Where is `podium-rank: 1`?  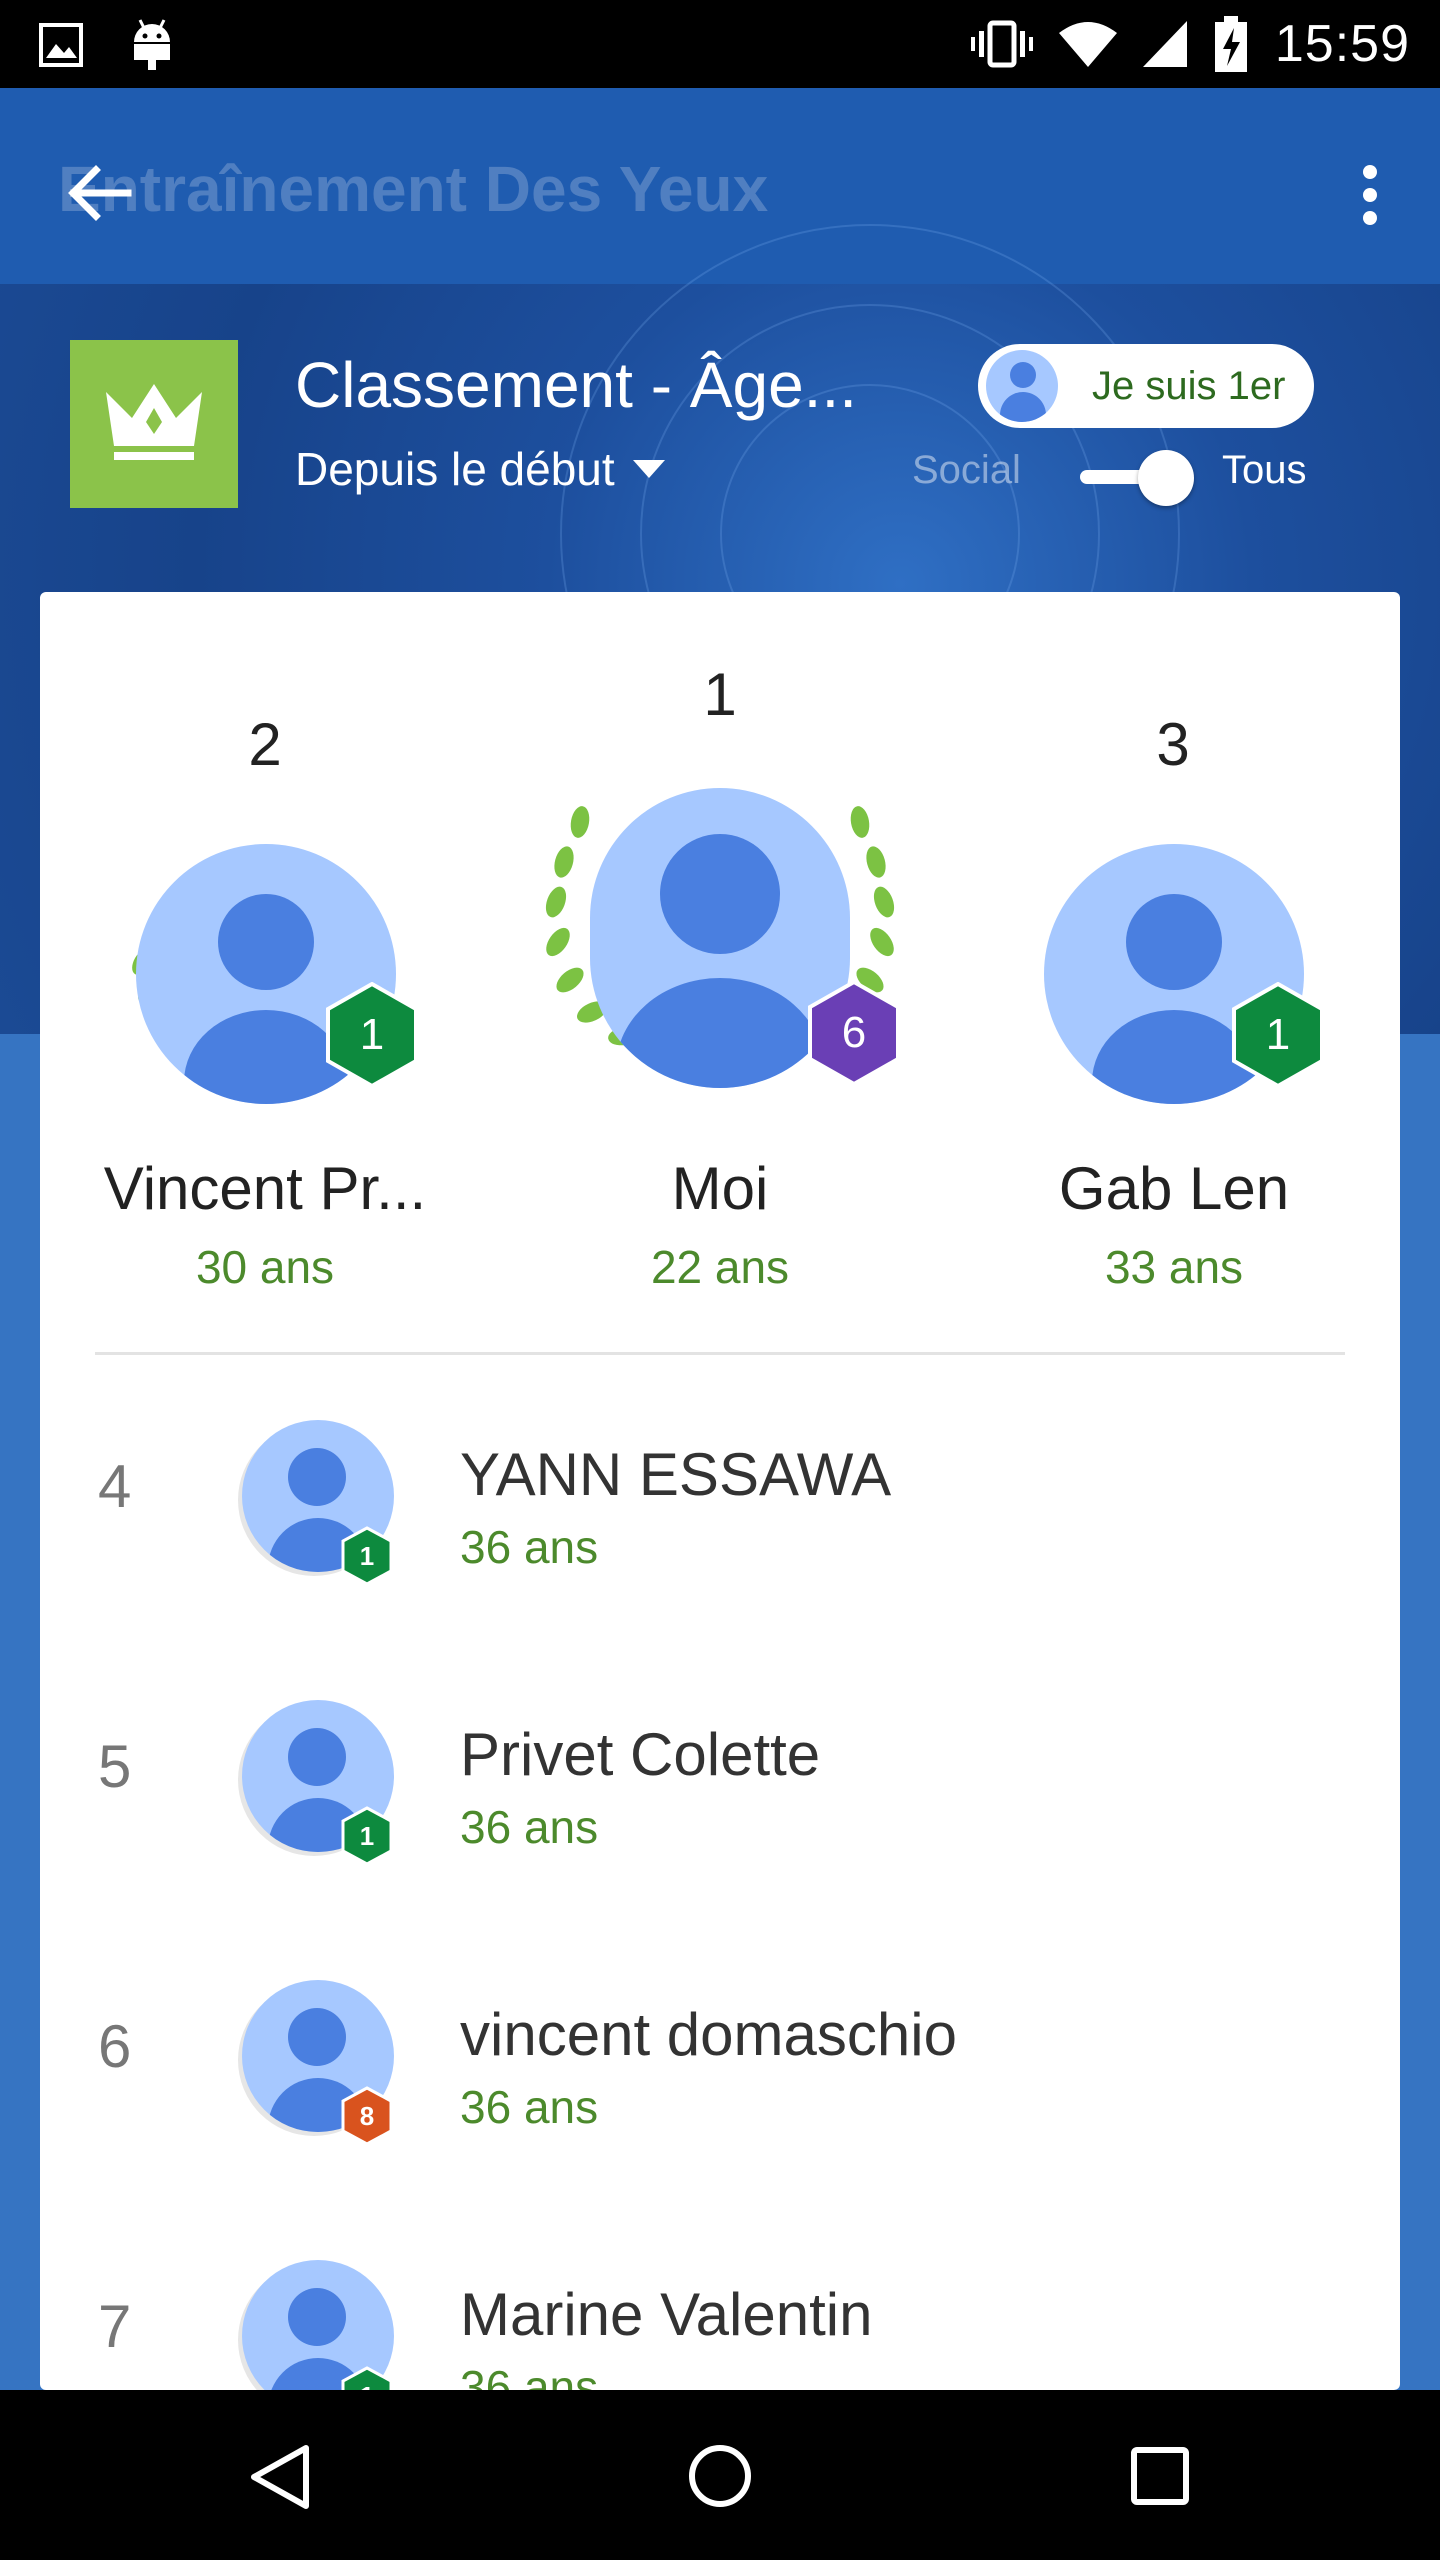
podium-rank: 1 is located at coordinates (720, 694).